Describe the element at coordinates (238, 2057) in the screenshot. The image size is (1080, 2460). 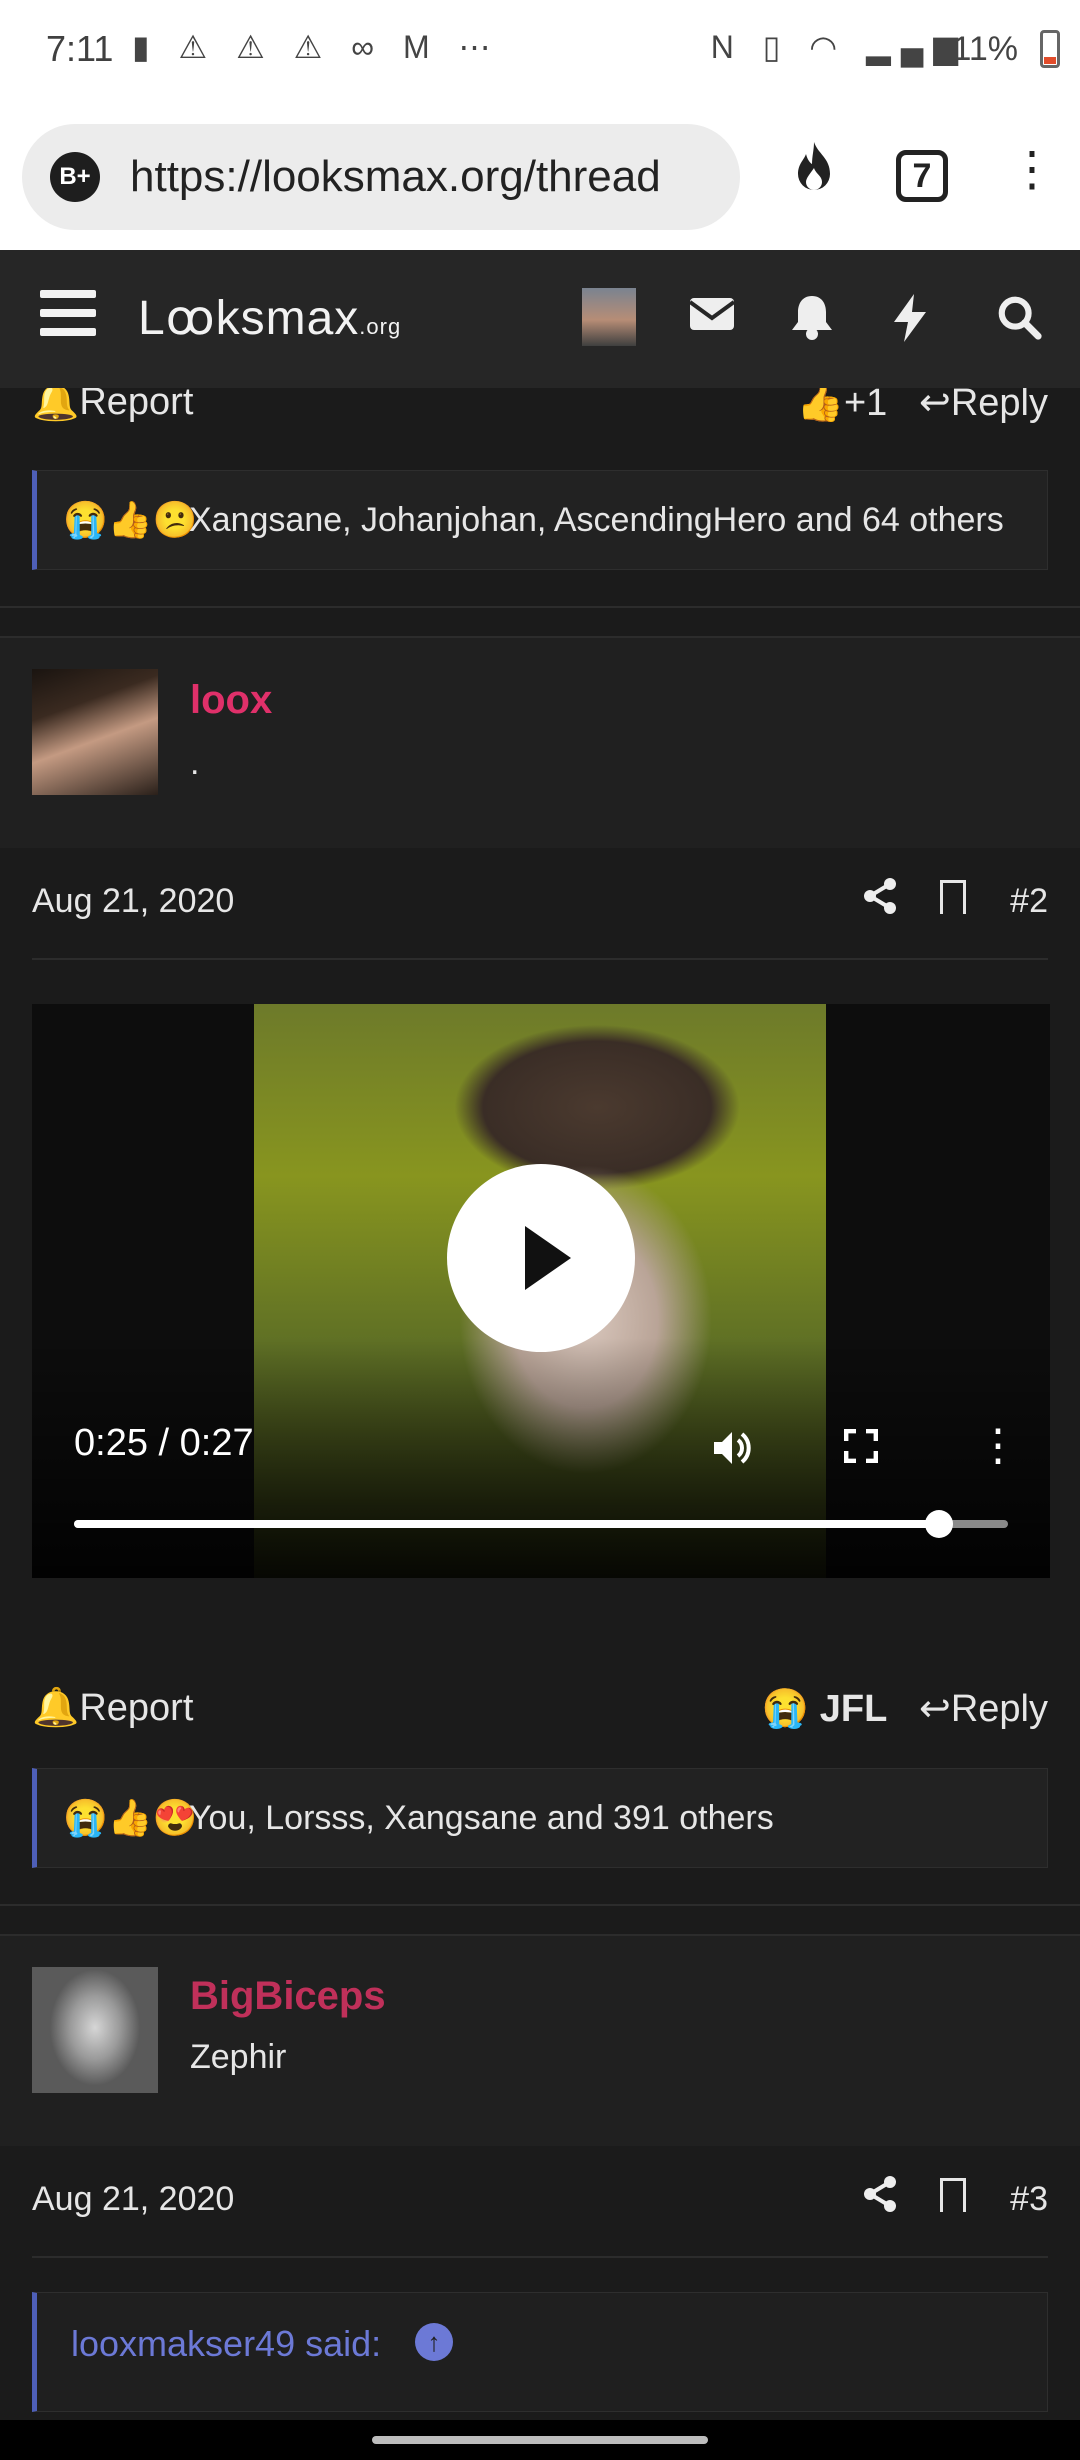
I see `user-title: Zephir` at that location.